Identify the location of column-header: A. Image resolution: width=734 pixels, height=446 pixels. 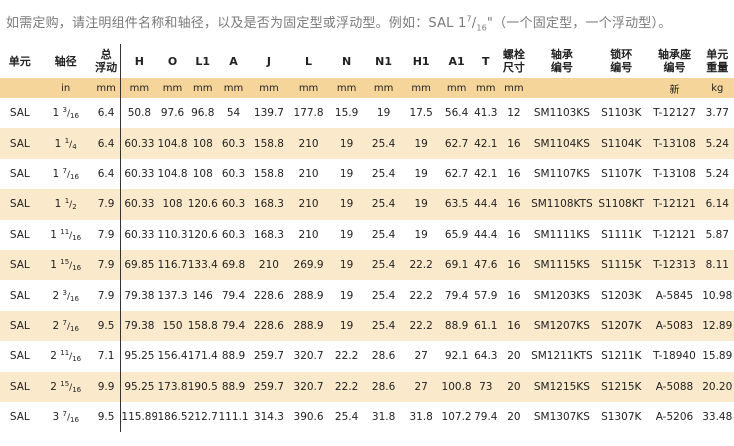
(233, 61).